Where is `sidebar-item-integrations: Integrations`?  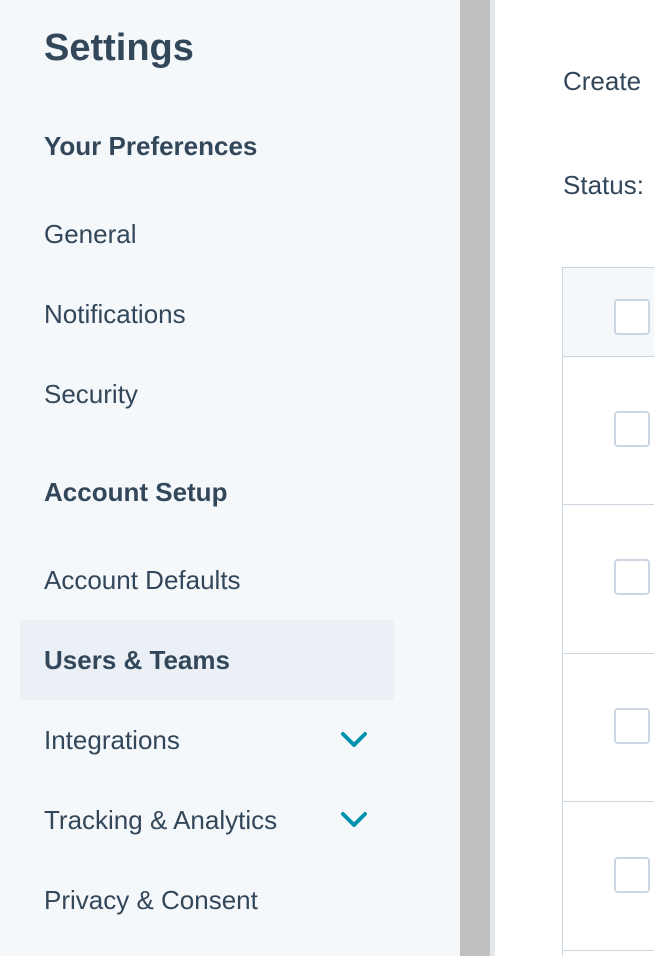
sidebar-item-integrations: Integrations is located at coordinates (207, 740).